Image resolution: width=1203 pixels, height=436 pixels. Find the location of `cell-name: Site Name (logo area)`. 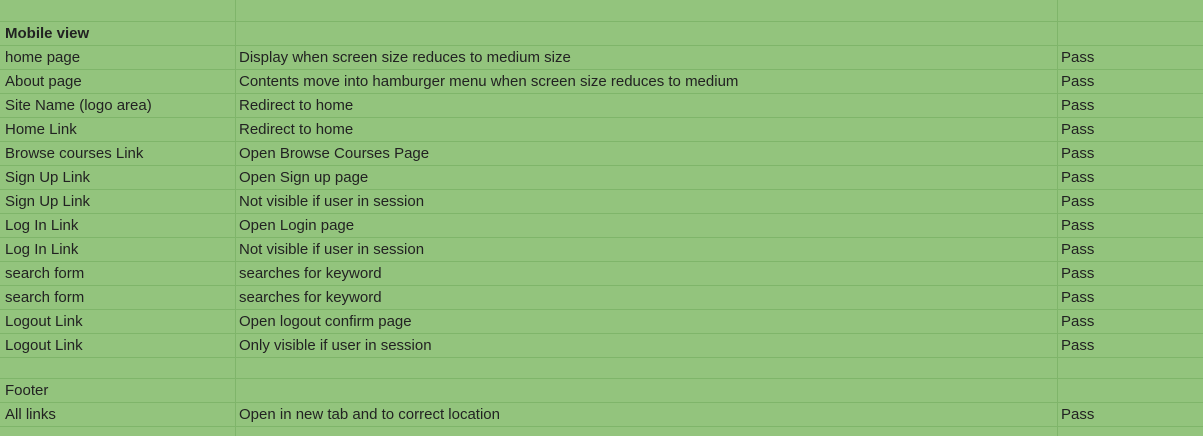

cell-name: Site Name (logo area) is located at coordinates (118, 105).